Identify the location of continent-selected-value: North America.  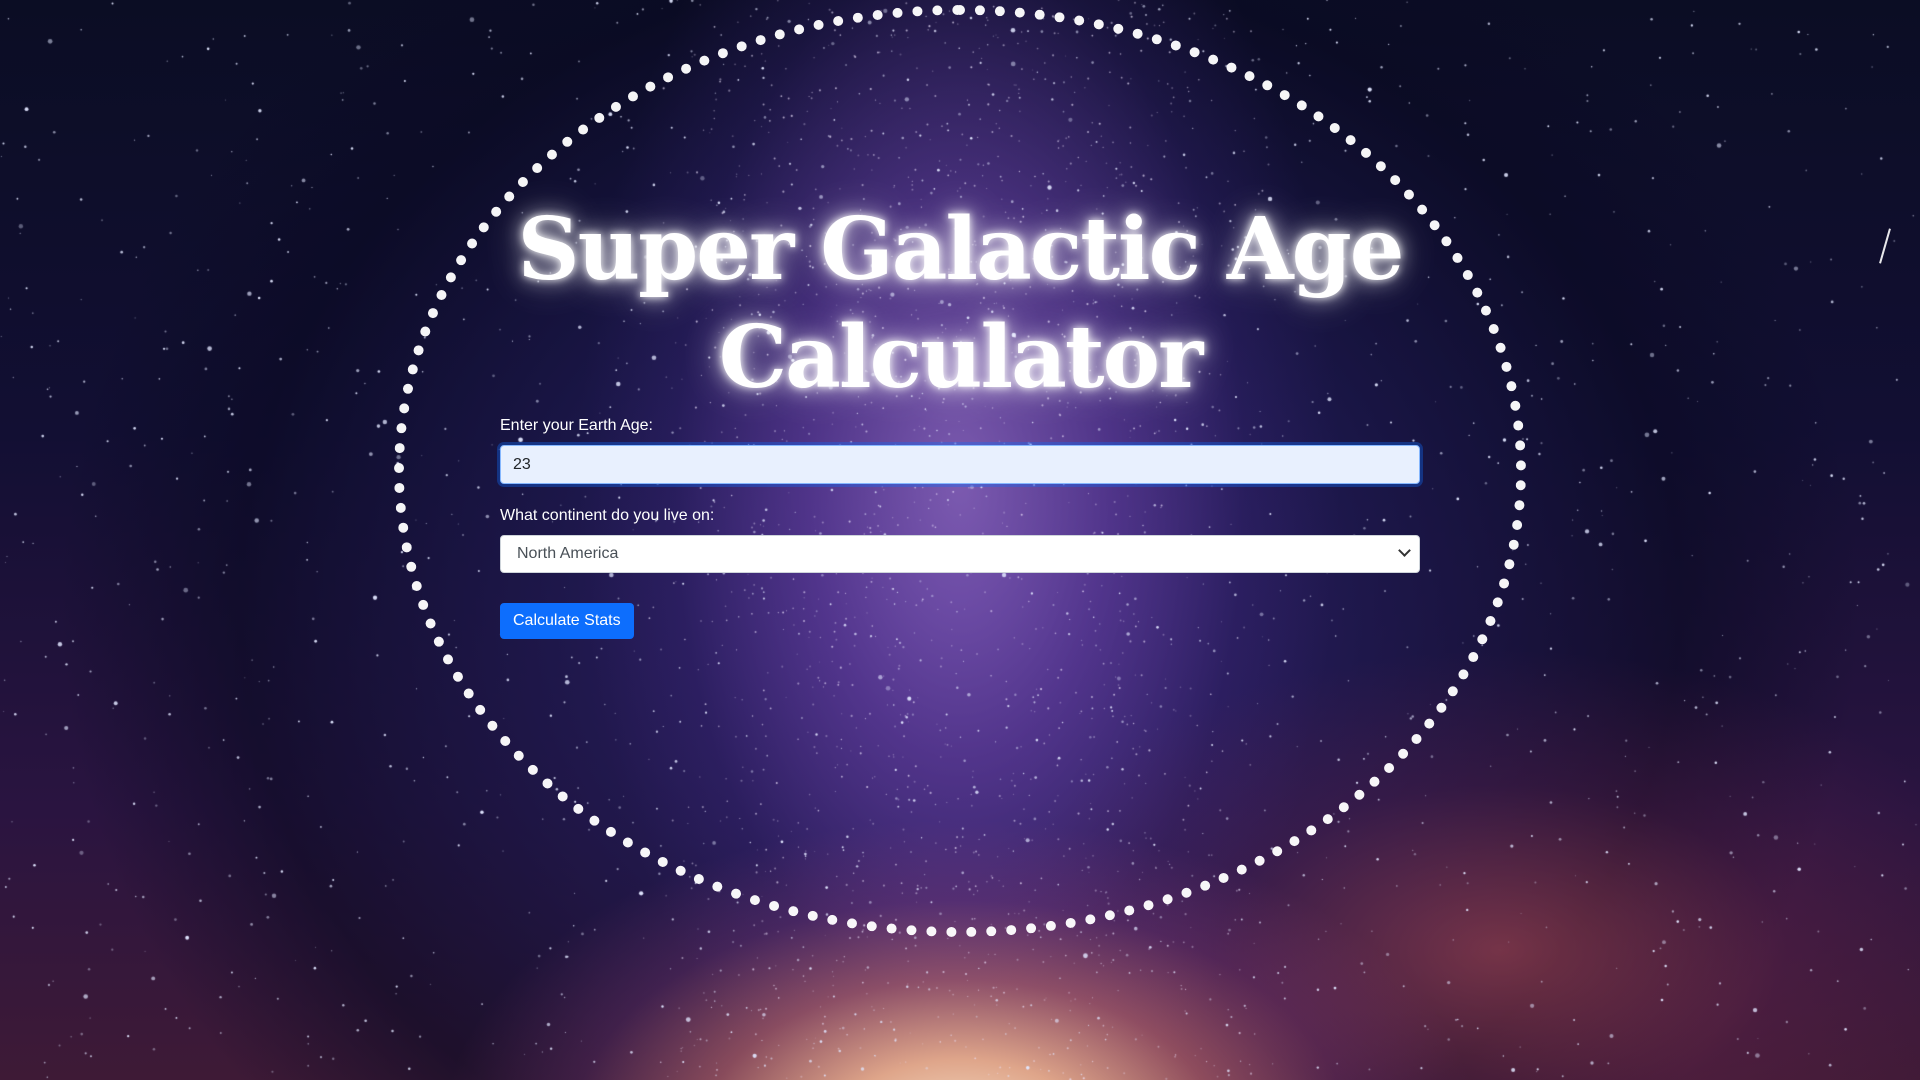
(568, 553).